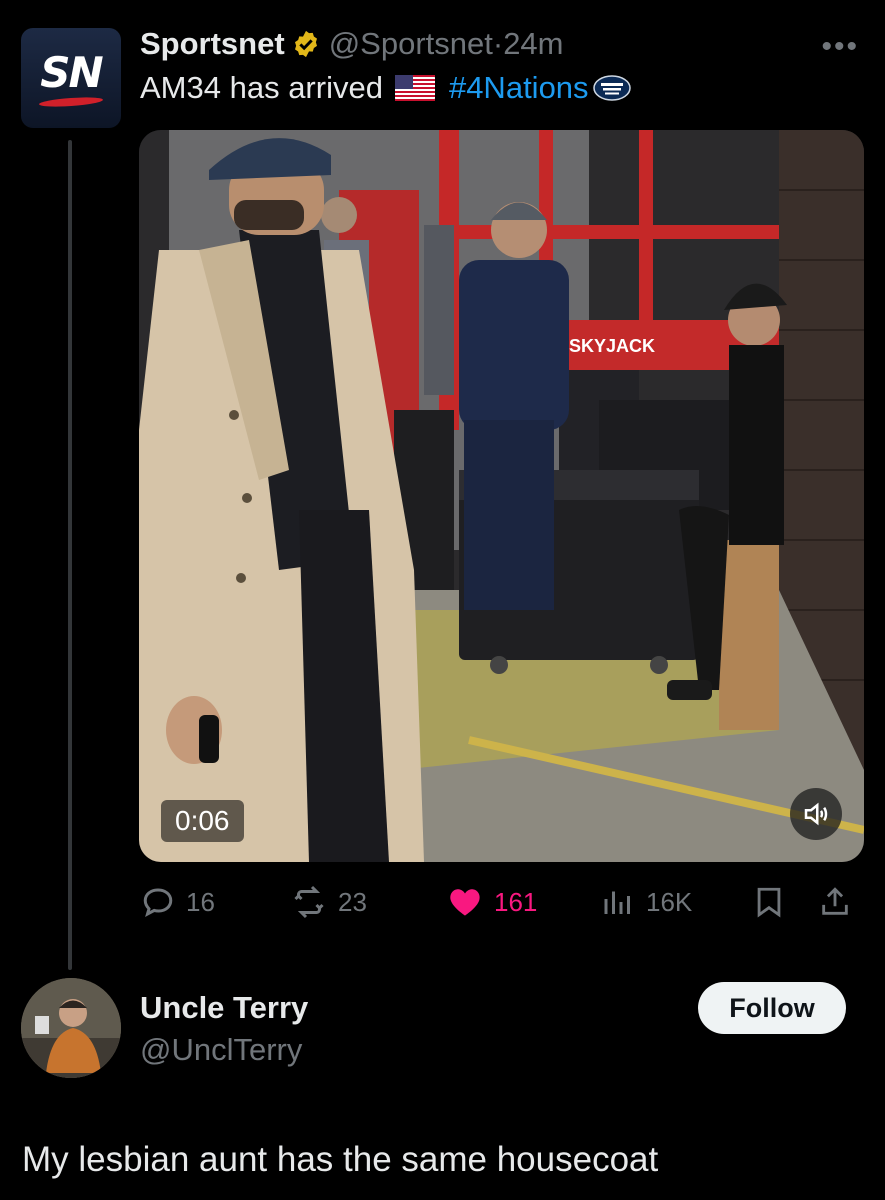 This screenshot has height=1200, width=885. I want to click on reply-author-name: Uncle Terry, so click(224, 1008).